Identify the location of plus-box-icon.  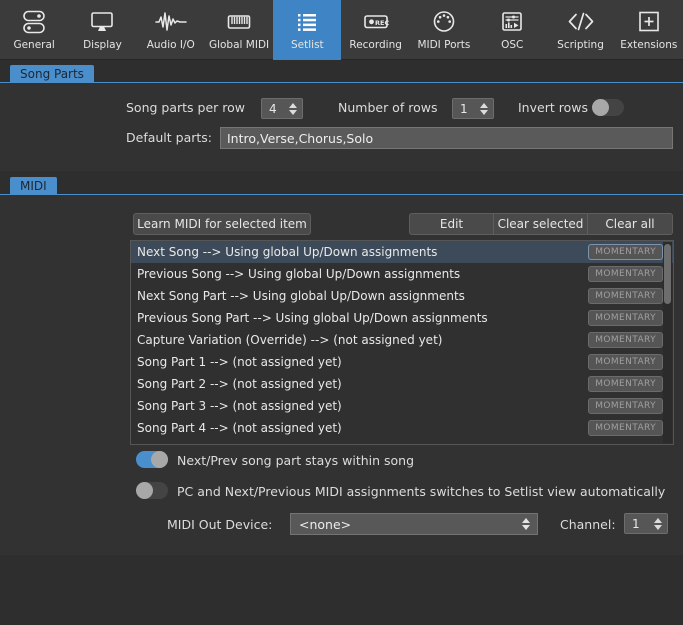
(649, 22).